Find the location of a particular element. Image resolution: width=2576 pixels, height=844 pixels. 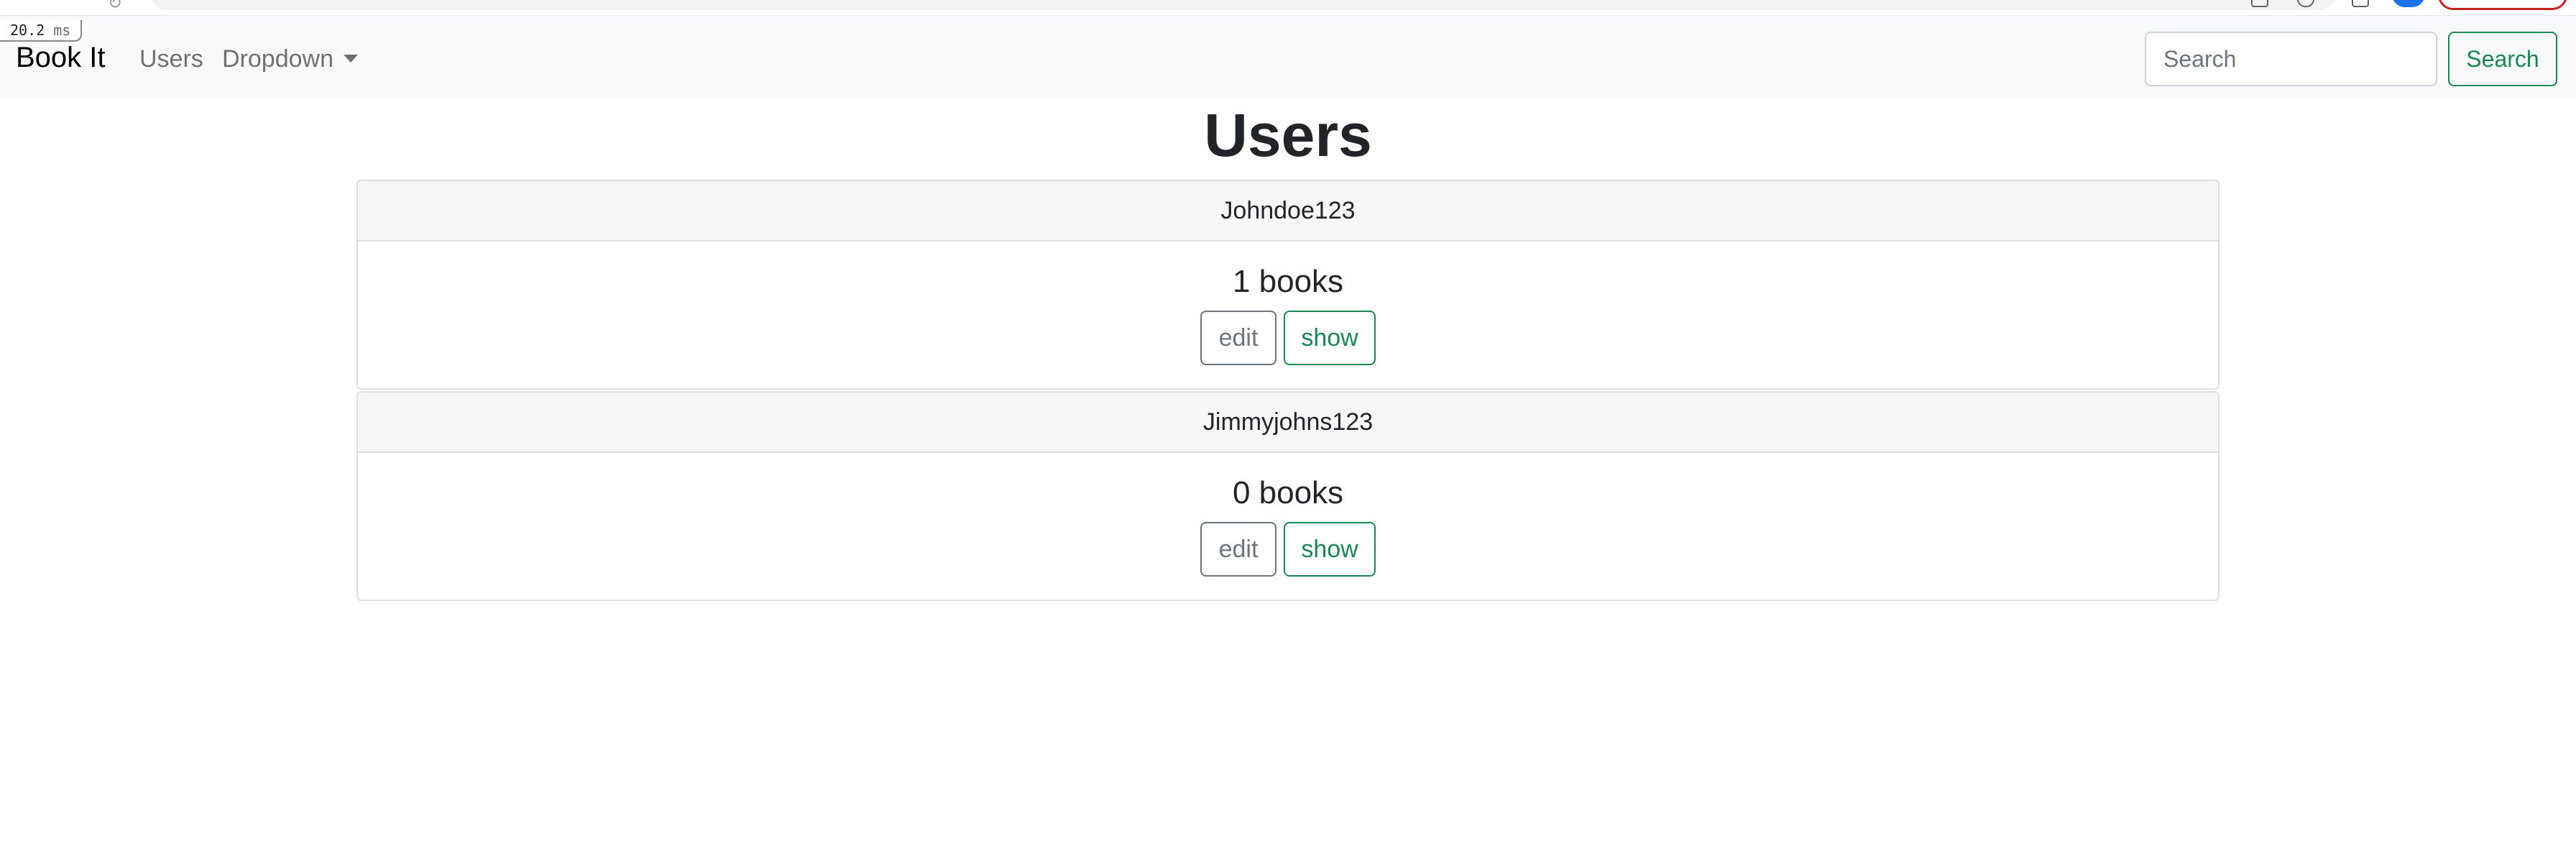

timing-value: 20.2 is located at coordinates (27, 31).